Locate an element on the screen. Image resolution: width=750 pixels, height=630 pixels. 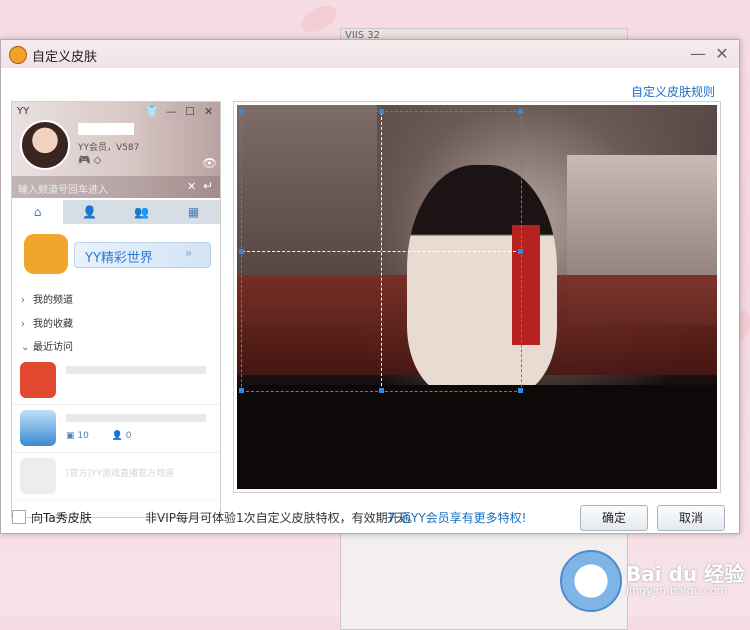
crop-handle-bottom-left is located at coordinates (241, 390).